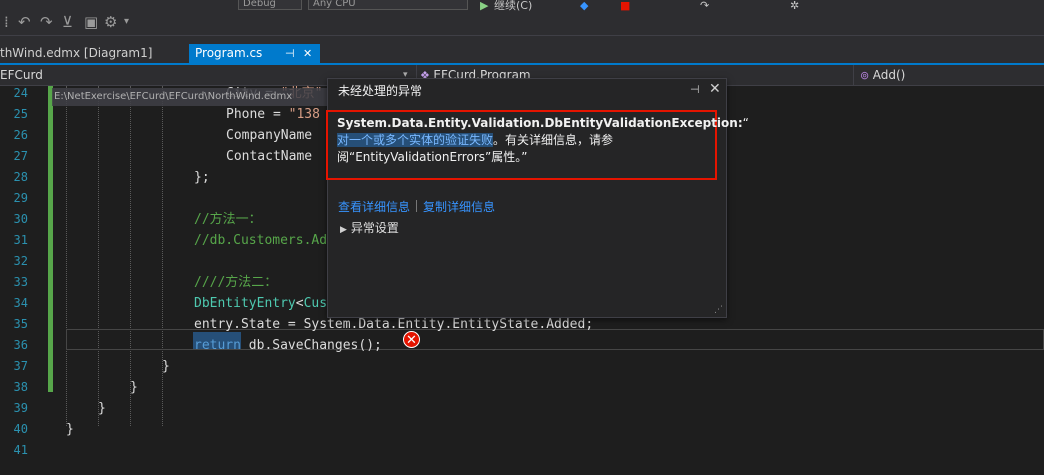 The height and width of the screenshot is (475, 1044). I want to click on line-number: 38, so click(20, 387).